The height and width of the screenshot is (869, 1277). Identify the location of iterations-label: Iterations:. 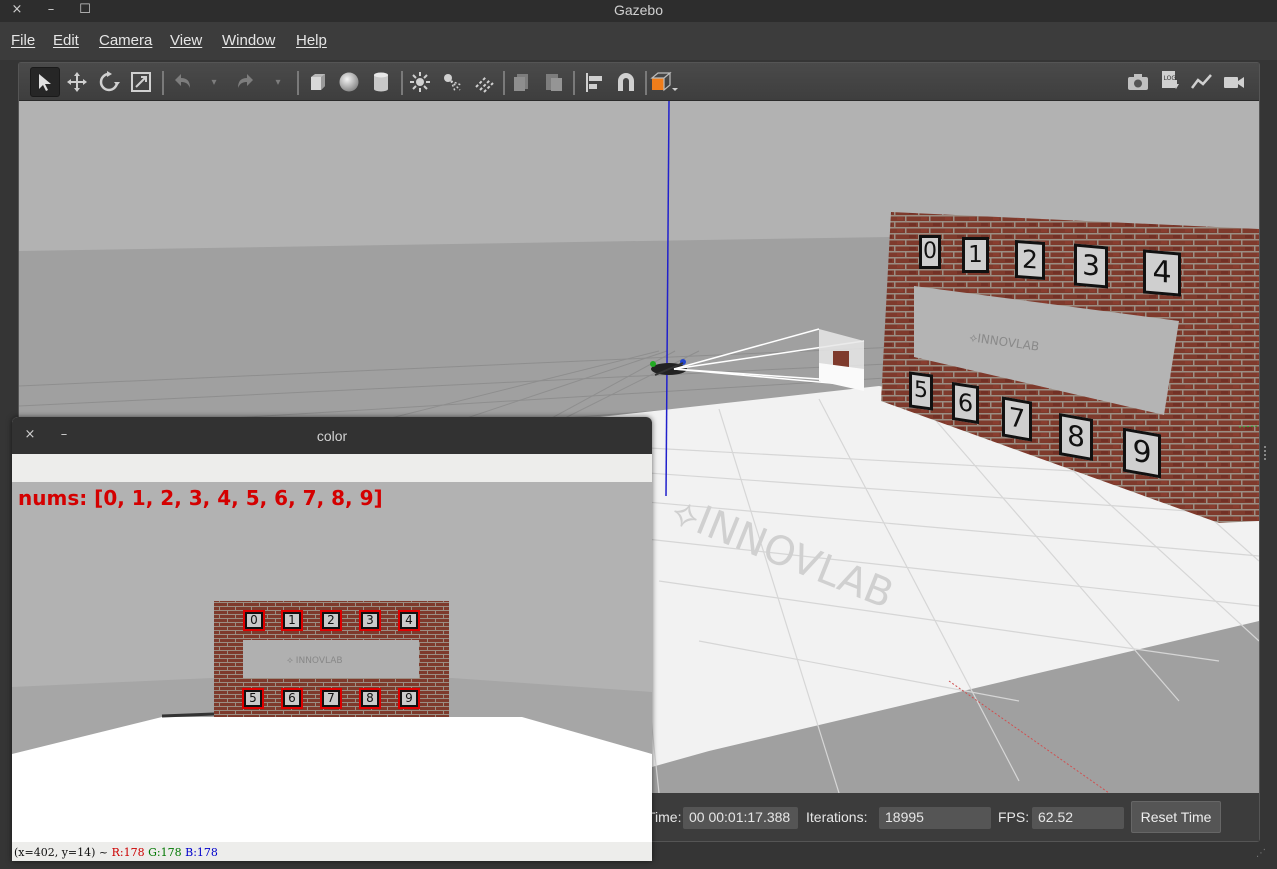
(837, 817).